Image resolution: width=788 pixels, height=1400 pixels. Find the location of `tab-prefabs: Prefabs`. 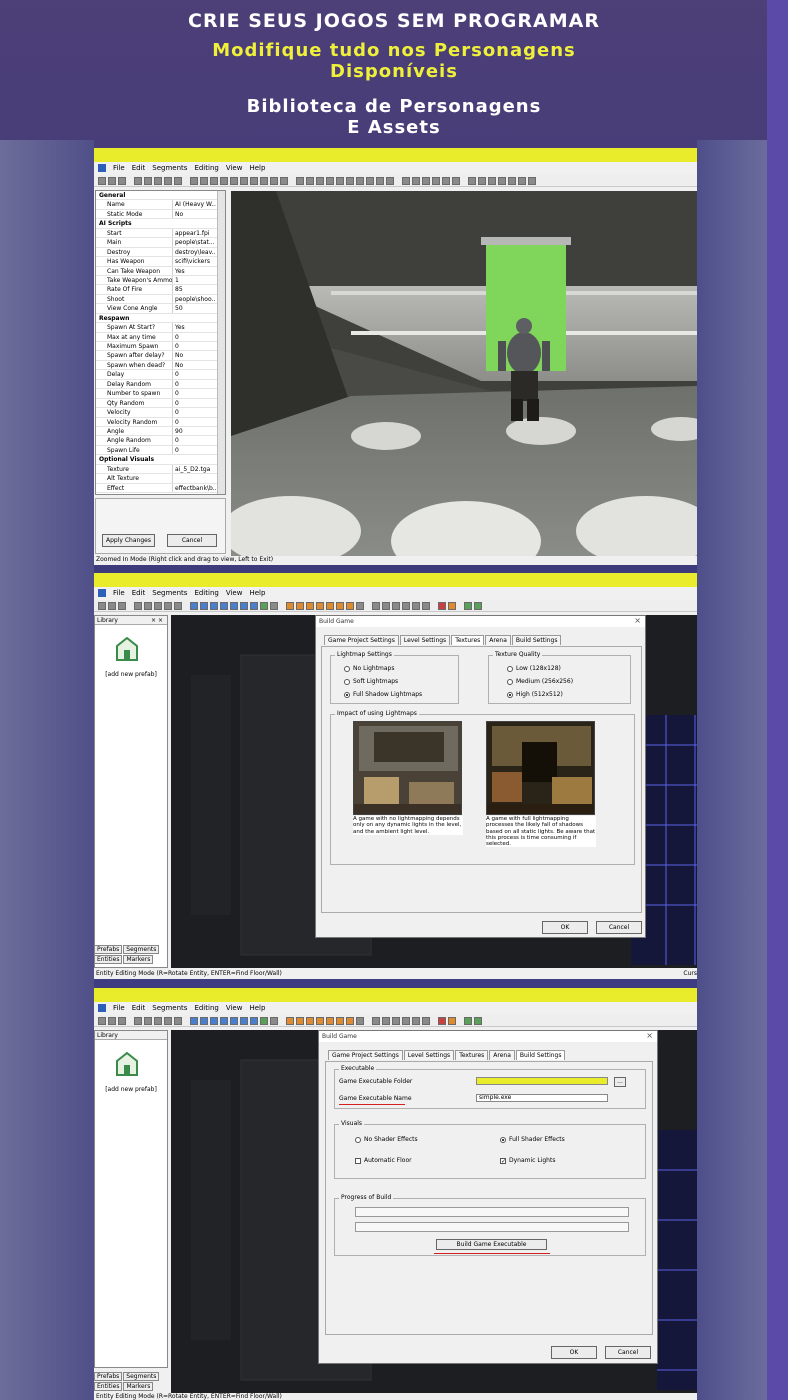

tab-prefabs: Prefabs is located at coordinates (108, 1376).